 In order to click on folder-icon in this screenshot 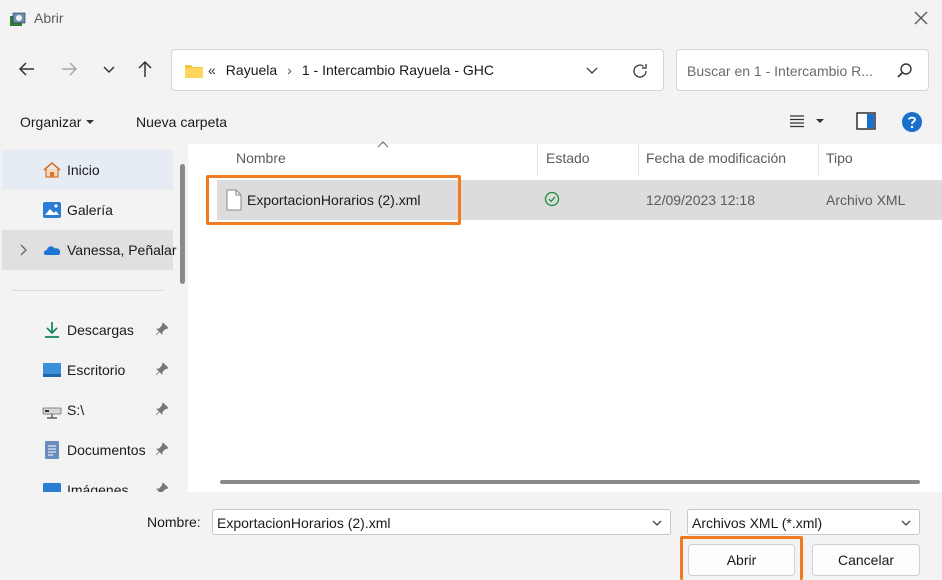, I will do `click(194, 71)`.